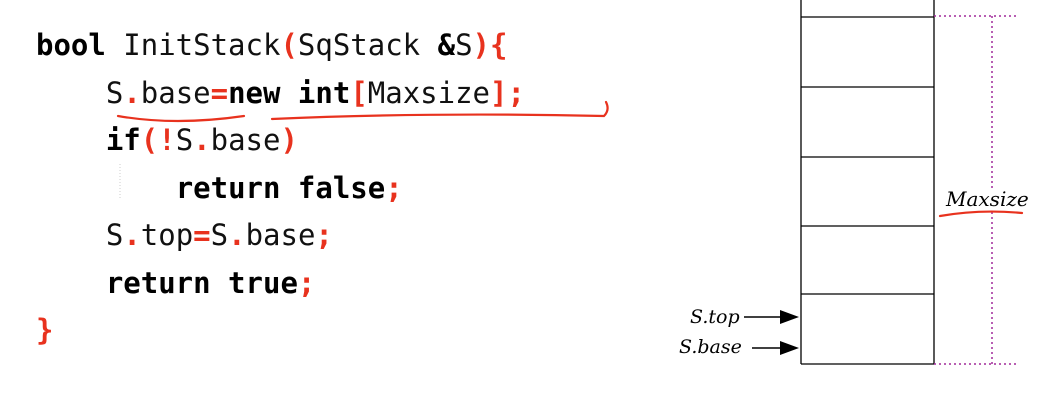  I want to click on base-underline-annotation, so click(181, 118).